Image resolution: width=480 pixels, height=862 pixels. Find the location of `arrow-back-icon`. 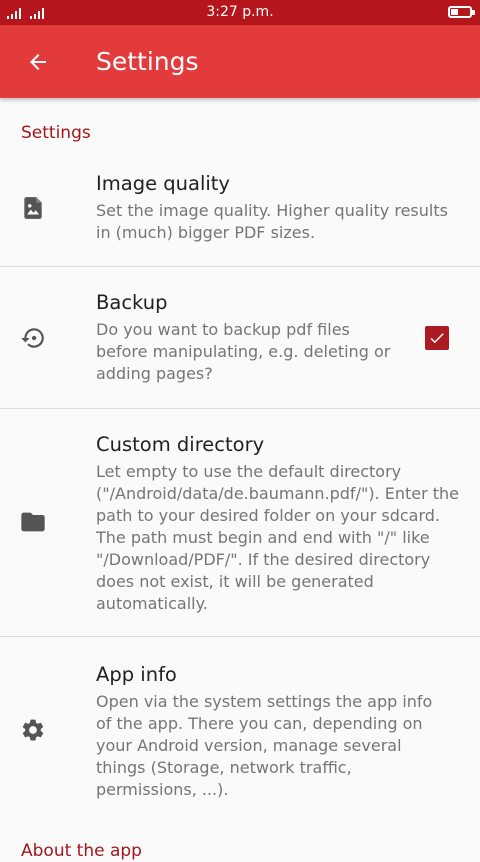

arrow-back-icon is located at coordinates (38, 62).